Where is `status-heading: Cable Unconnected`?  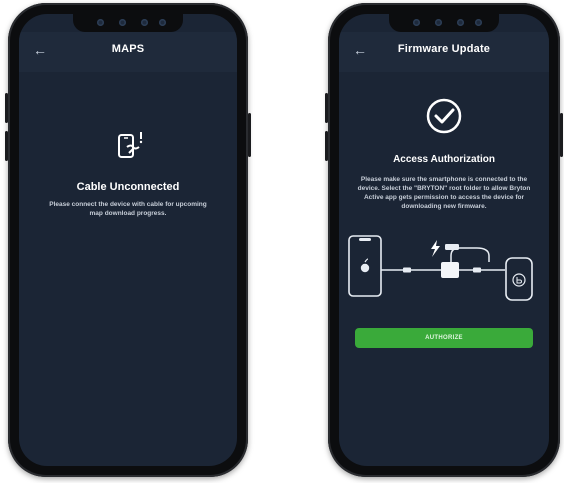
status-heading: Cable Unconnected is located at coordinates (128, 187).